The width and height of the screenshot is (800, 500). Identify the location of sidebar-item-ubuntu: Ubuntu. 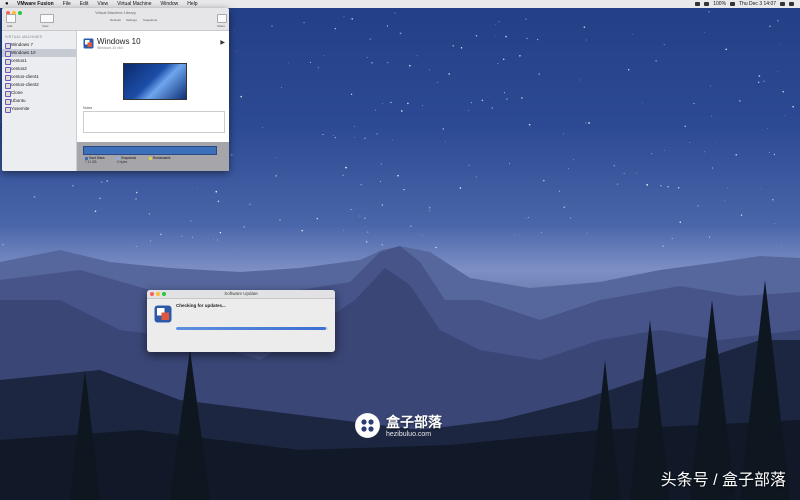
(39, 101).